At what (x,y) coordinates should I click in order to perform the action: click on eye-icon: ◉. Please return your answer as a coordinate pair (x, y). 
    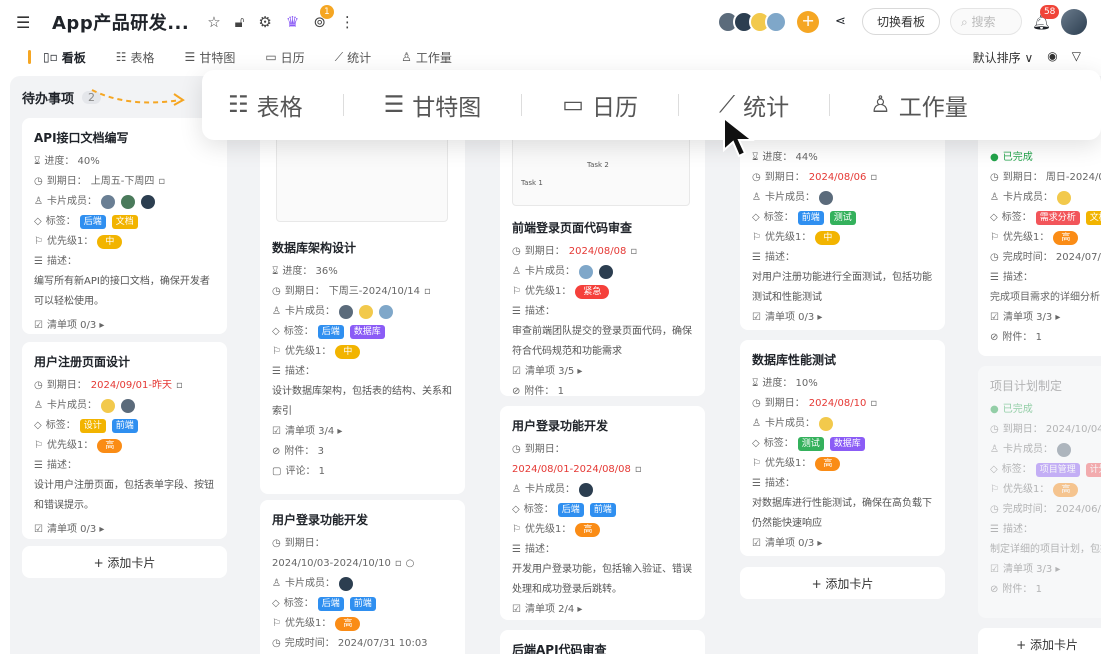
    Looking at the image, I should click on (1052, 57).